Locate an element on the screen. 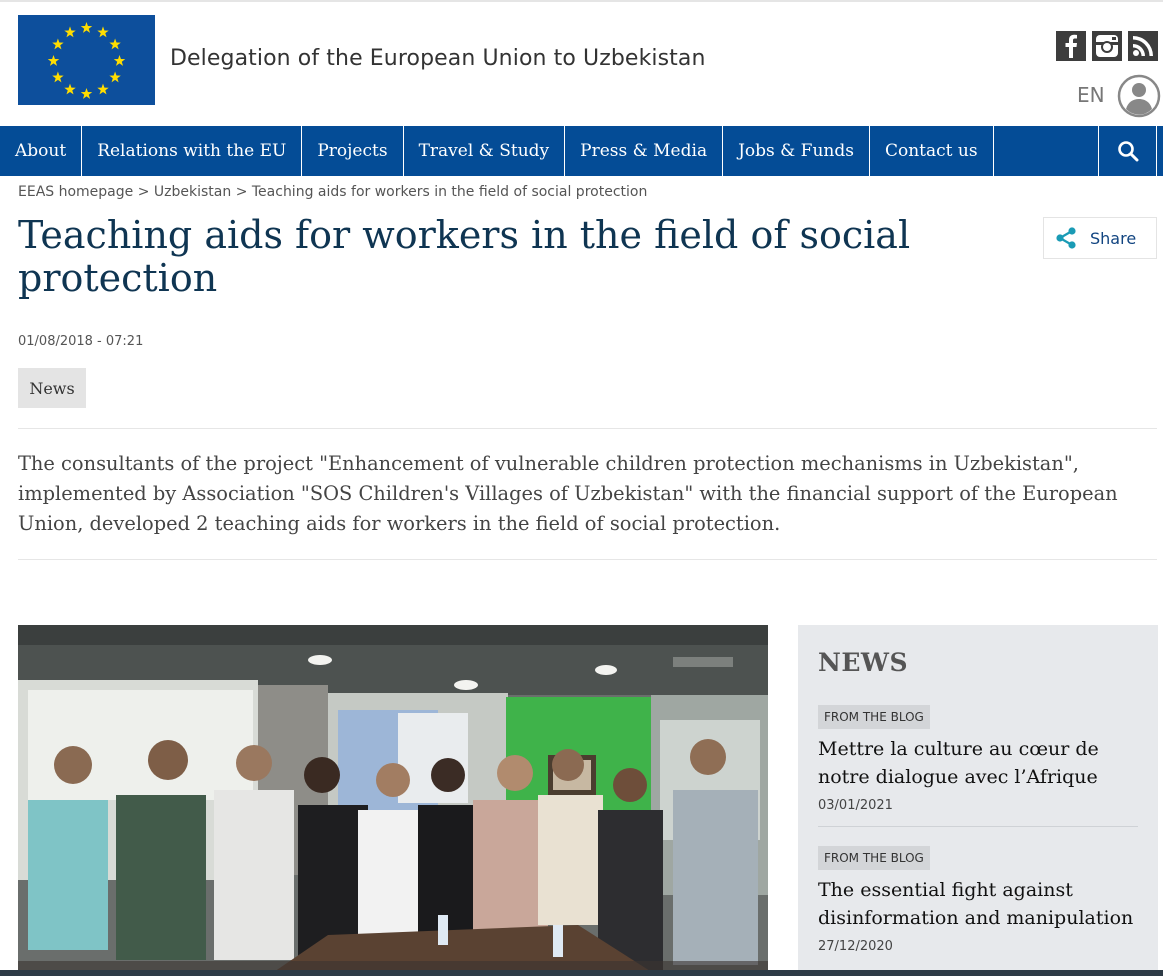  sidebar-title: NEWS is located at coordinates (863, 662).